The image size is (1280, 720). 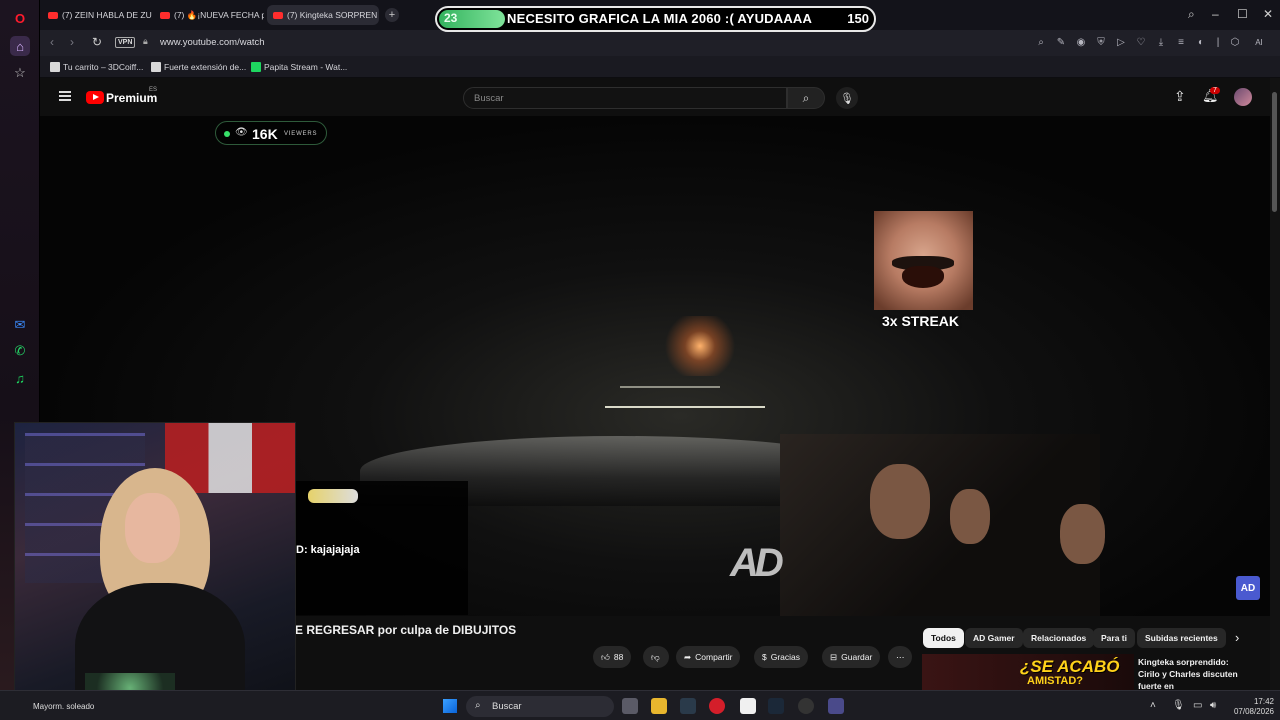 What do you see at coordinates (152, 528) in the screenshot?
I see `webcam-streamer-face` at bounding box center [152, 528].